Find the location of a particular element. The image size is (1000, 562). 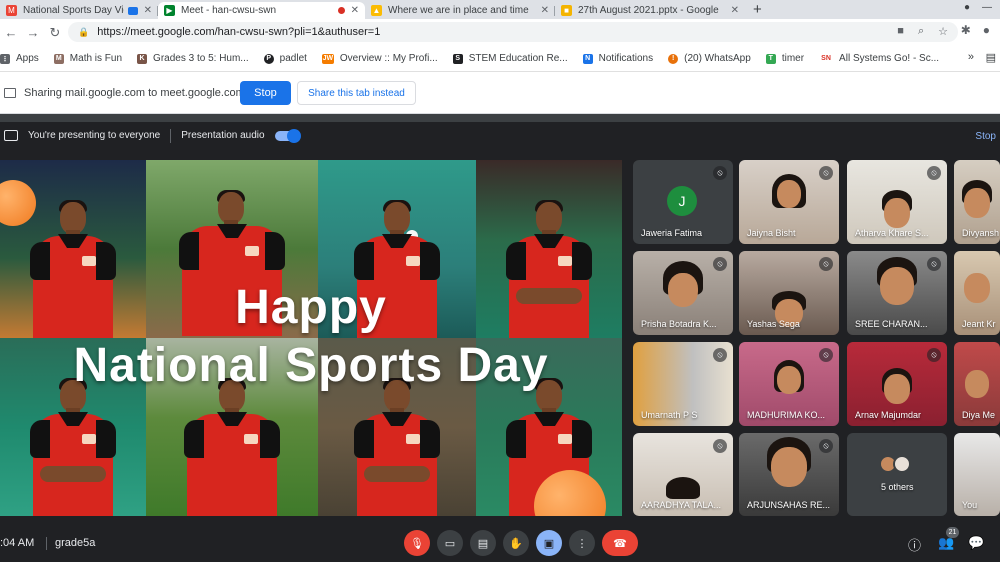

minimize-icon: — is located at coordinates (987, 7).